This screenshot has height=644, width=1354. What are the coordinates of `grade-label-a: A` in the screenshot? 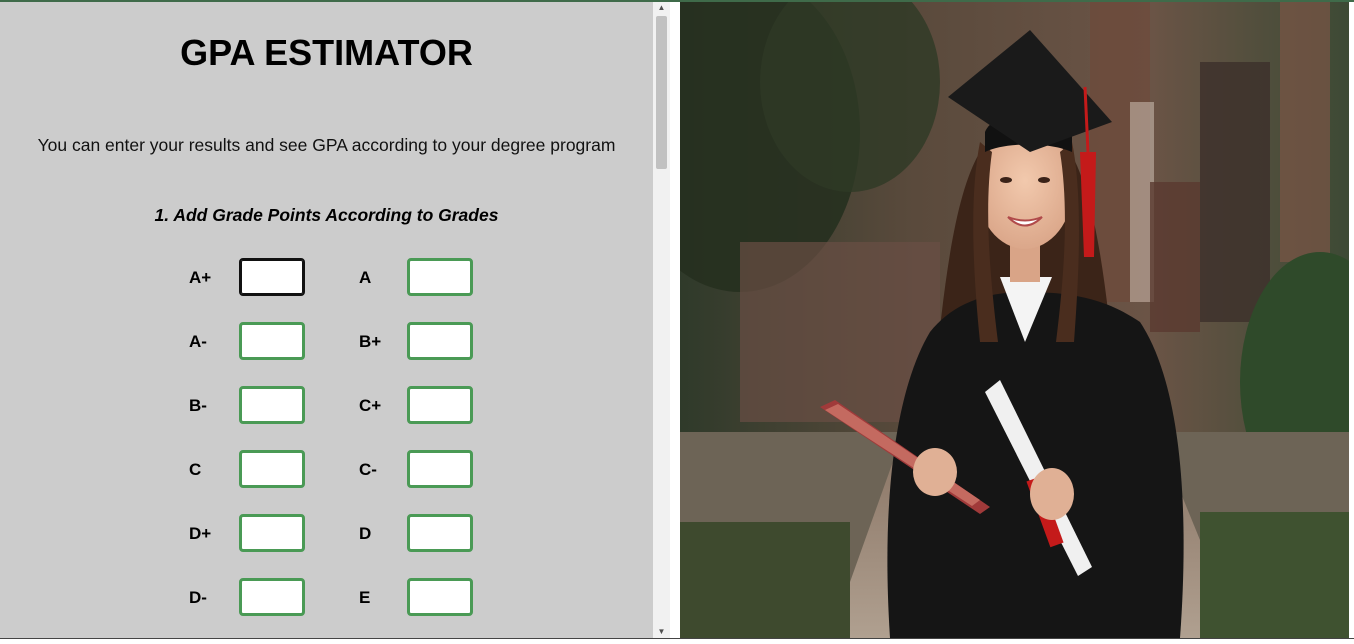 It's located at (365, 277).